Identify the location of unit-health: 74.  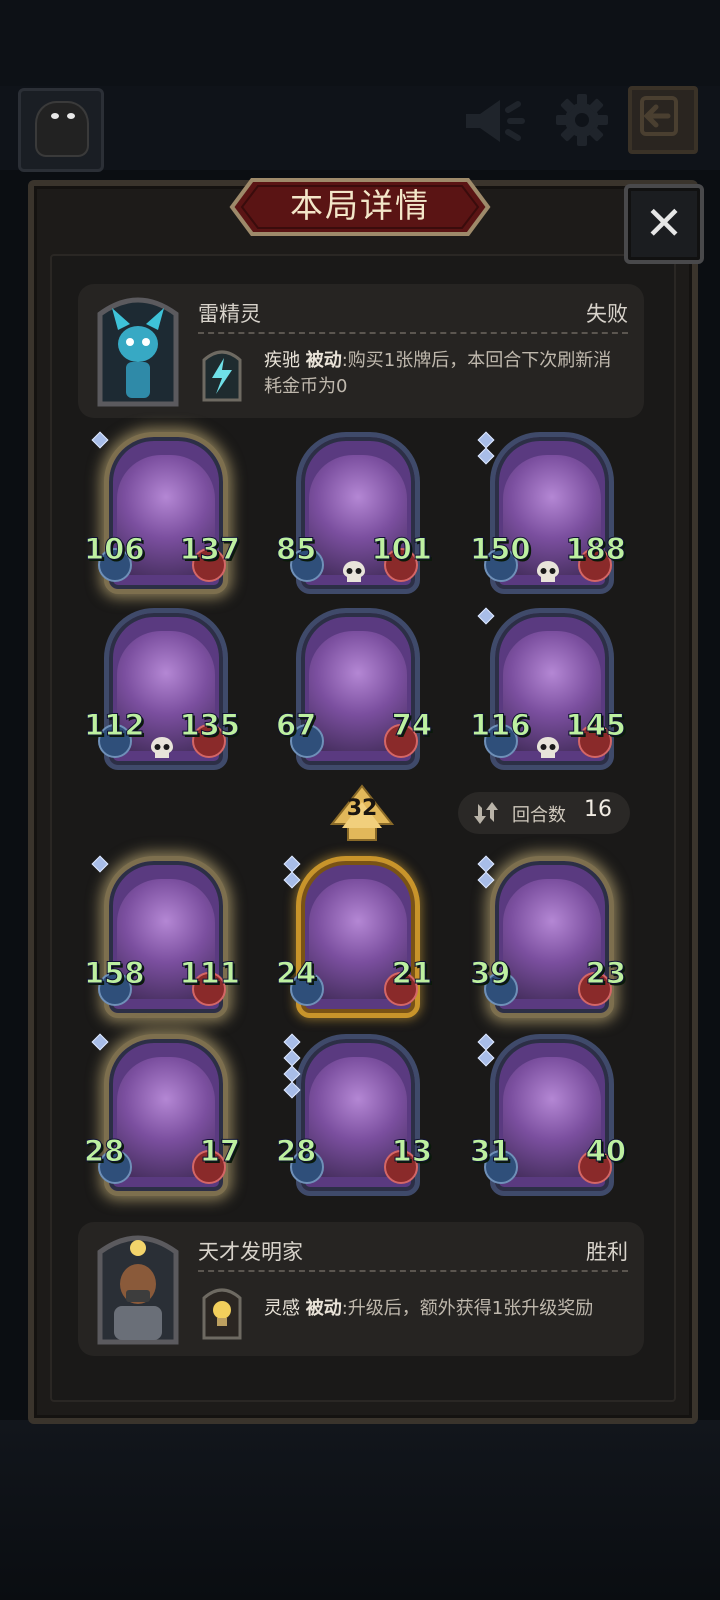
(411, 725).